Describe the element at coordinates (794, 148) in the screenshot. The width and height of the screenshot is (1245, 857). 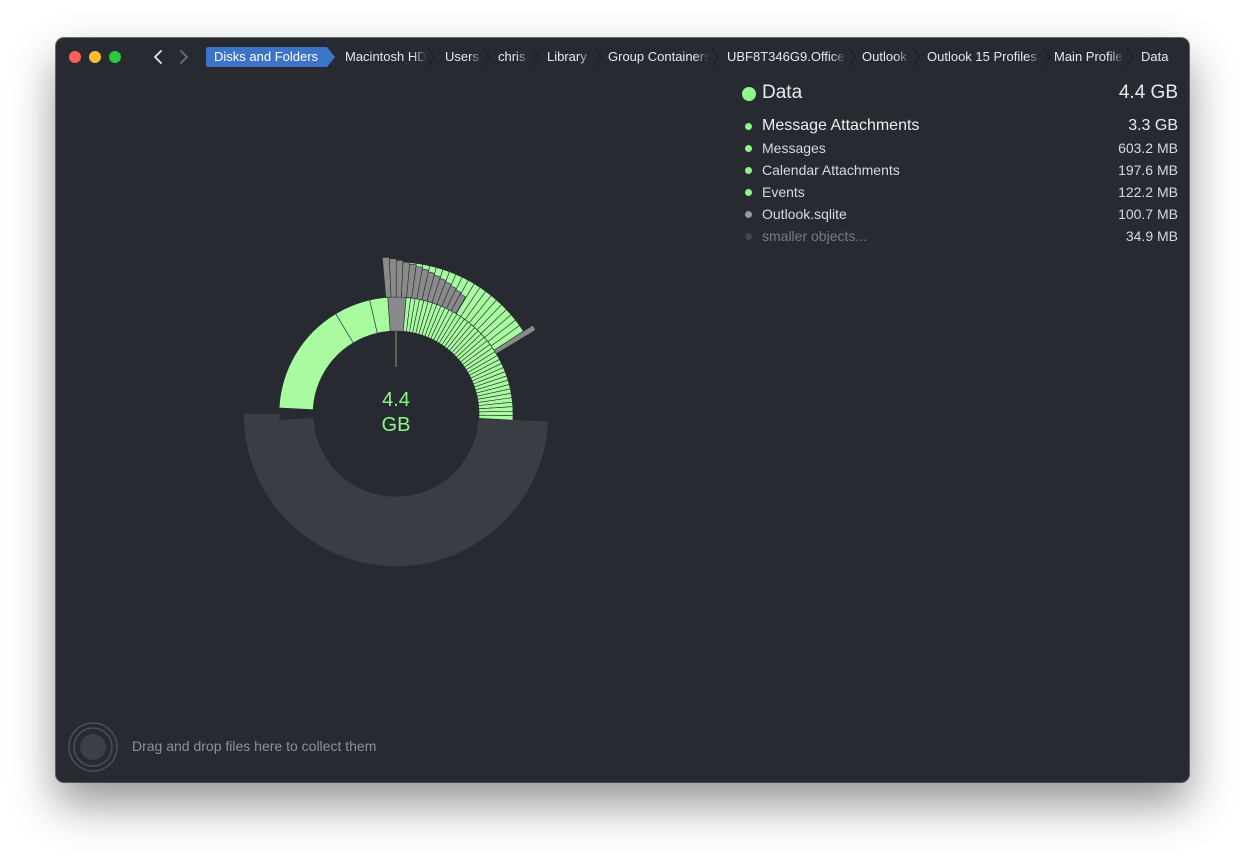
I see `item-name: Messages` at that location.